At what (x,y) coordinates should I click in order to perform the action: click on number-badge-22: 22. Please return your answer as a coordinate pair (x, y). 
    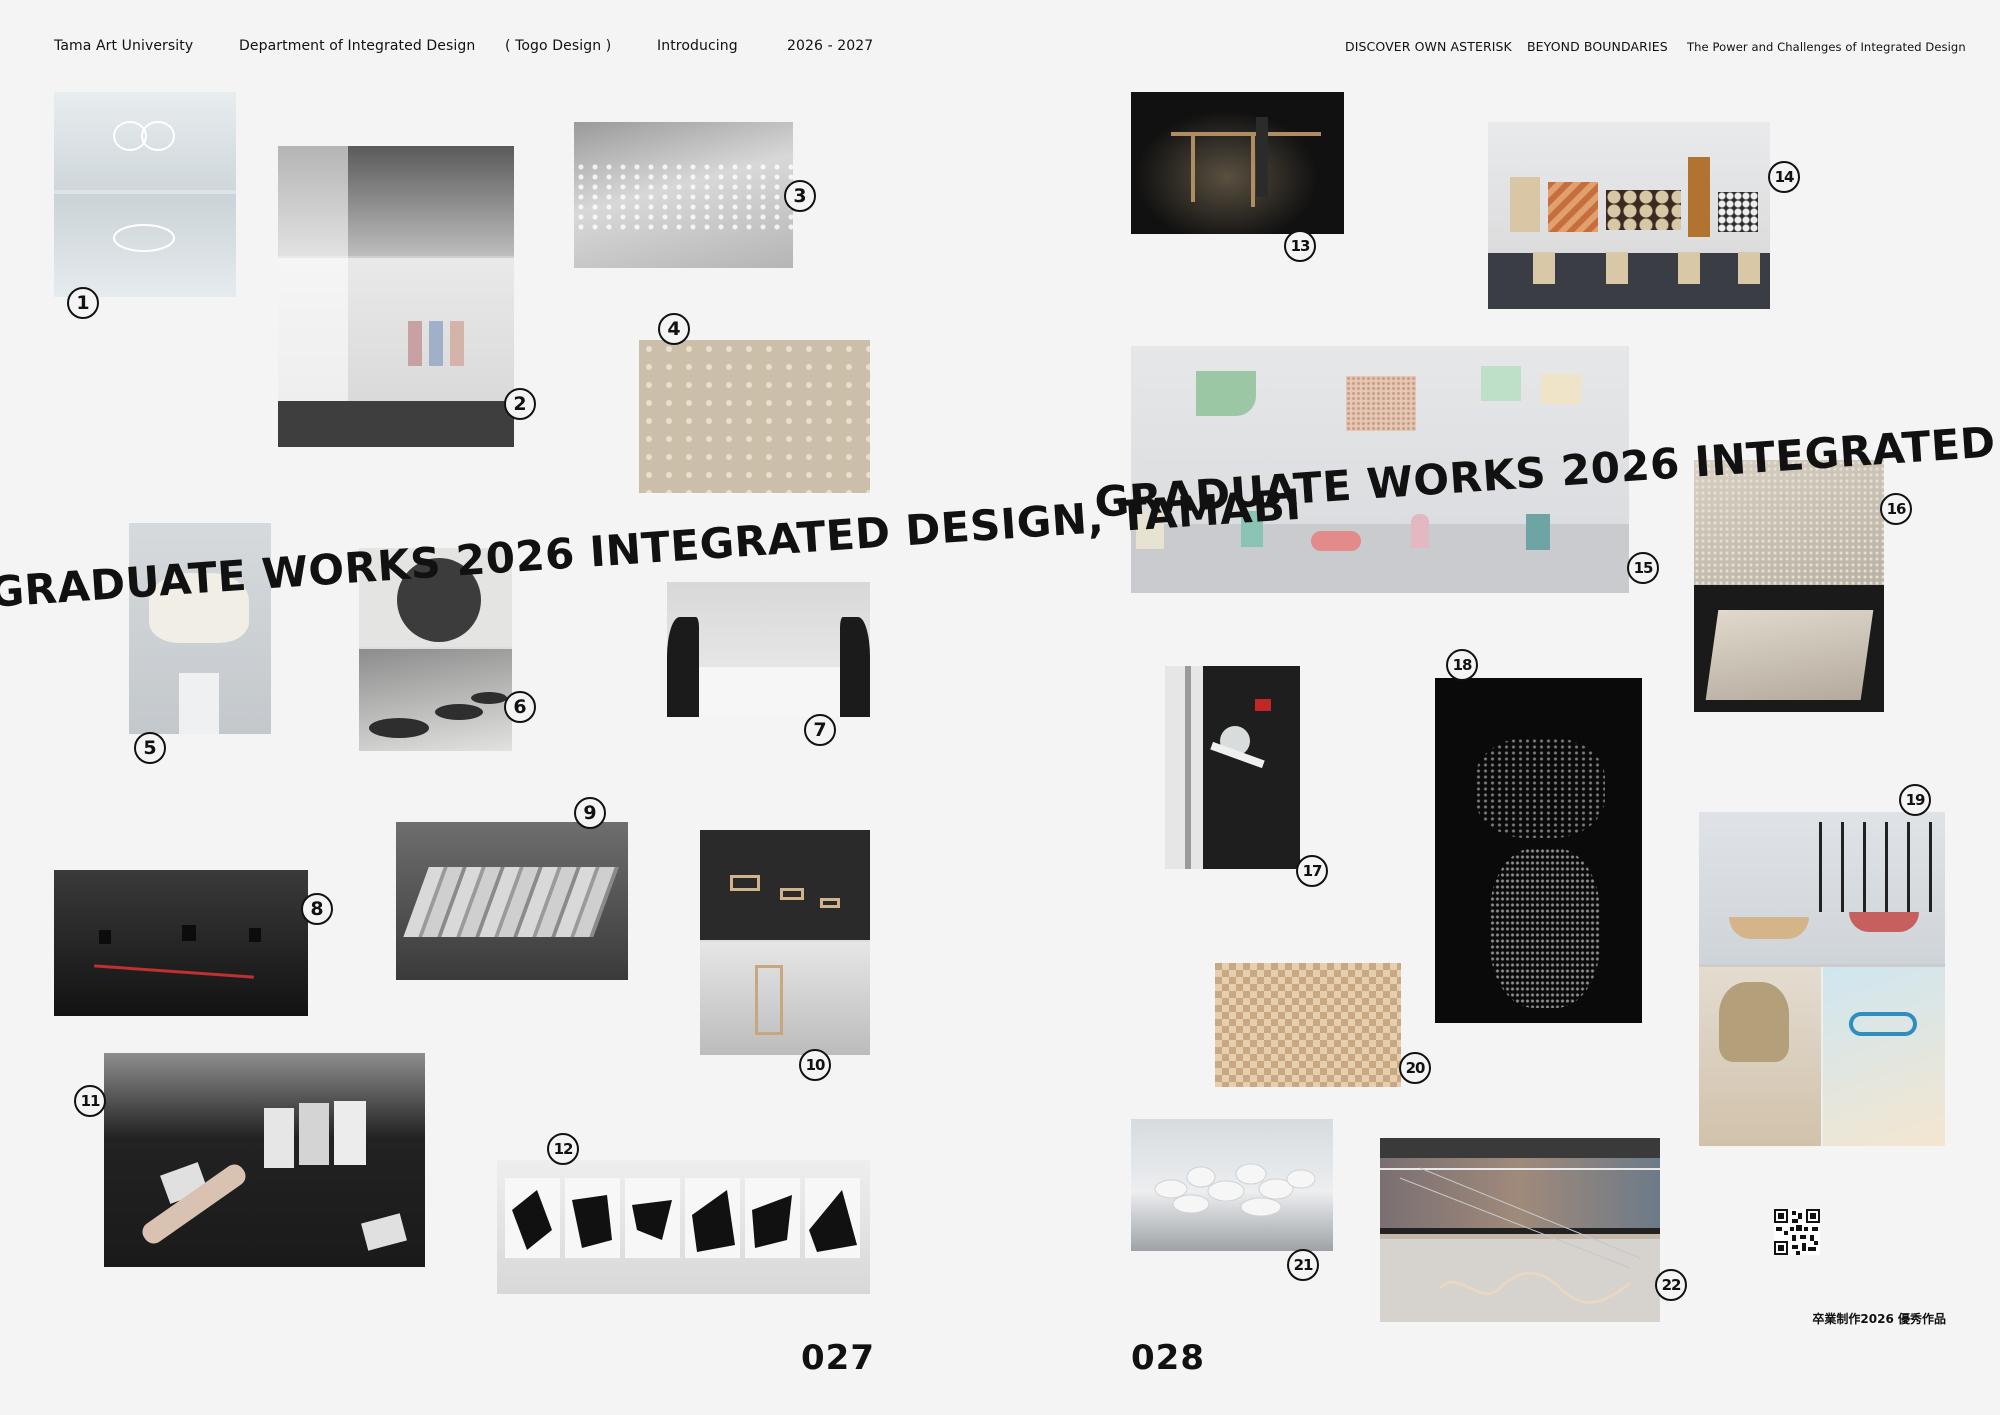
    Looking at the image, I should click on (1671, 1285).